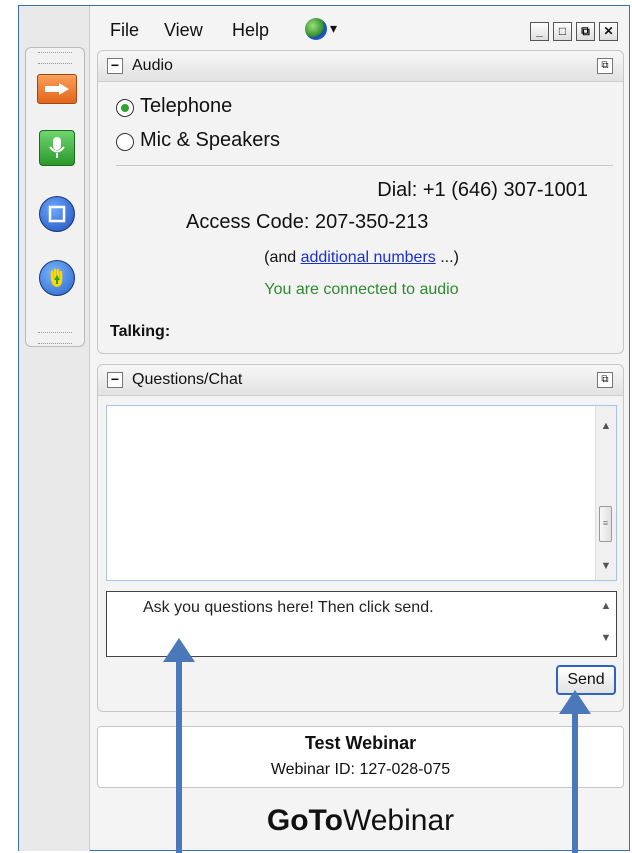 Image resolution: width=632 pixels, height=853 pixels. Describe the element at coordinates (55, 338) in the screenshot. I see `toolbar-grip-bottom` at that location.